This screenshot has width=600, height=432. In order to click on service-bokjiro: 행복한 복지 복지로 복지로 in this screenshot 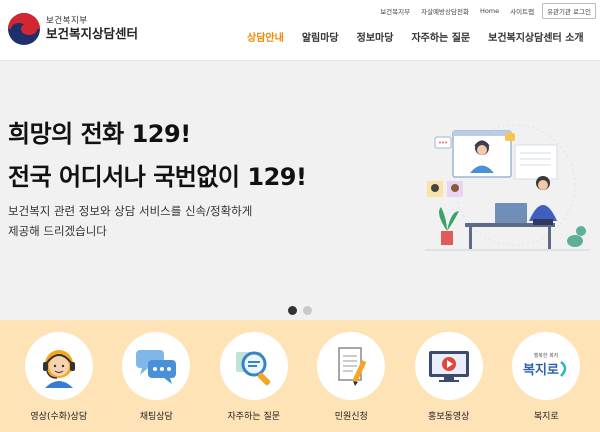, I will do `click(547, 377)`.